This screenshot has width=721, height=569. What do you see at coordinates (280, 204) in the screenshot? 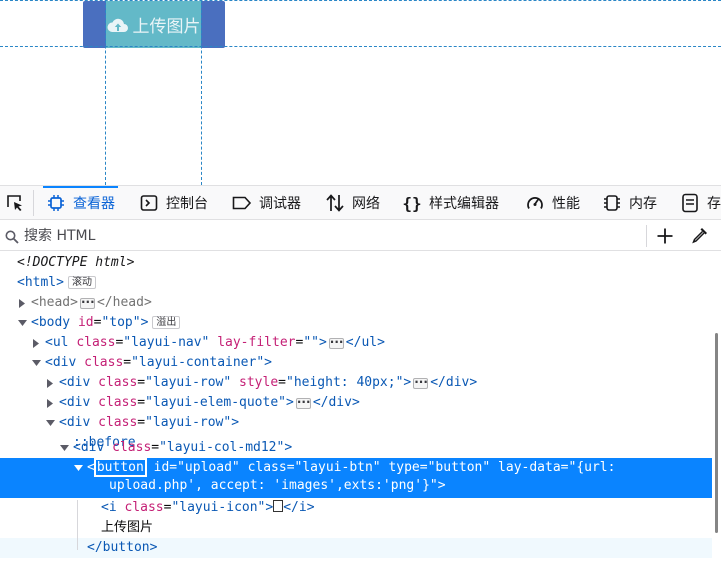
I see `tab-debugger-label: 调试器` at bounding box center [280, 204].